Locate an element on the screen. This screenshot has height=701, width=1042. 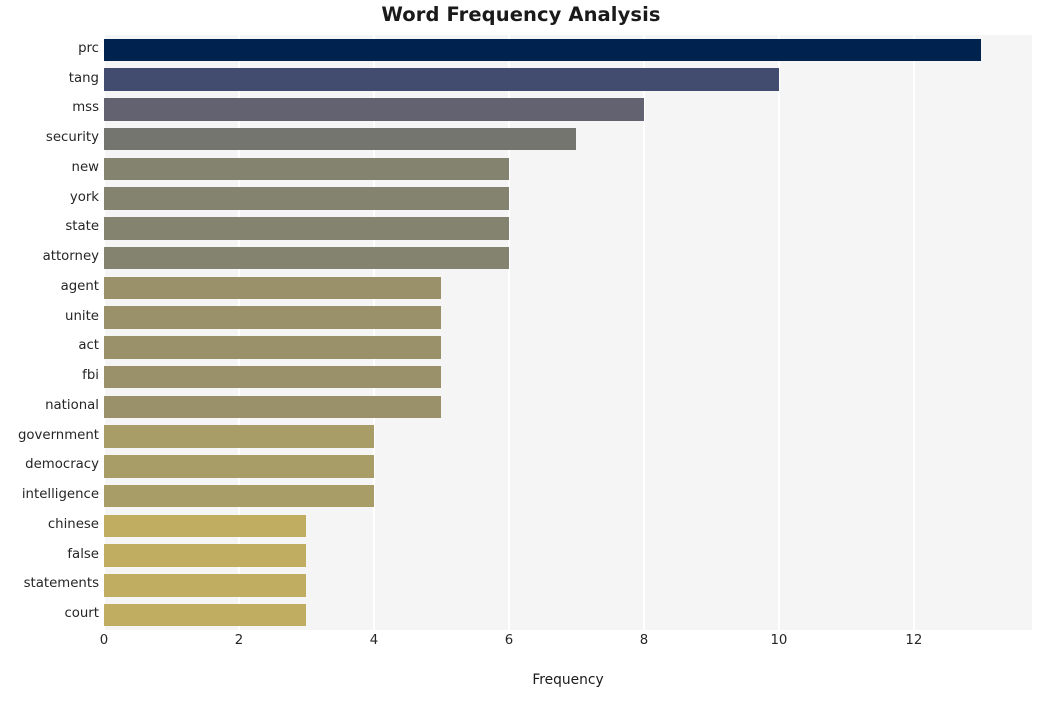
bar-chinese is located at coordinates (205, 526).